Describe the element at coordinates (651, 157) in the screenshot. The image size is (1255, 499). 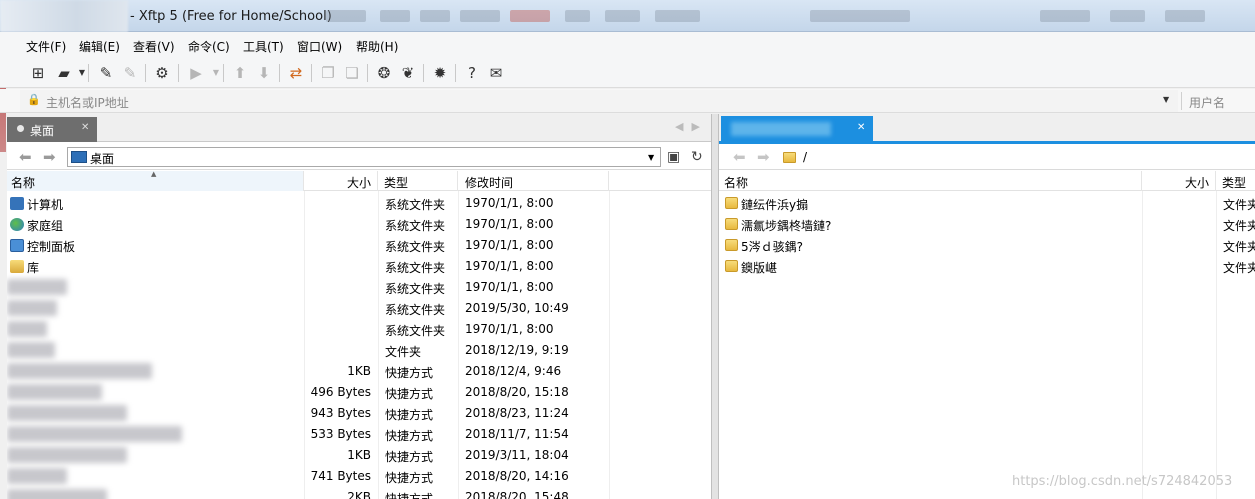
I see `path-dropdown-icon: ▼` at that location.